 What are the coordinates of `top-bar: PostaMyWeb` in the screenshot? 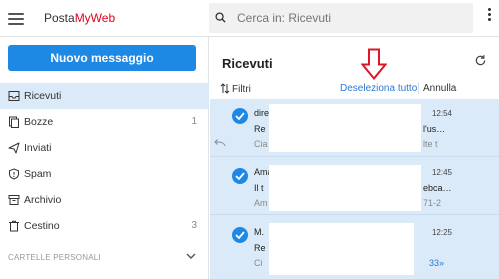 It's located at (249, 18).